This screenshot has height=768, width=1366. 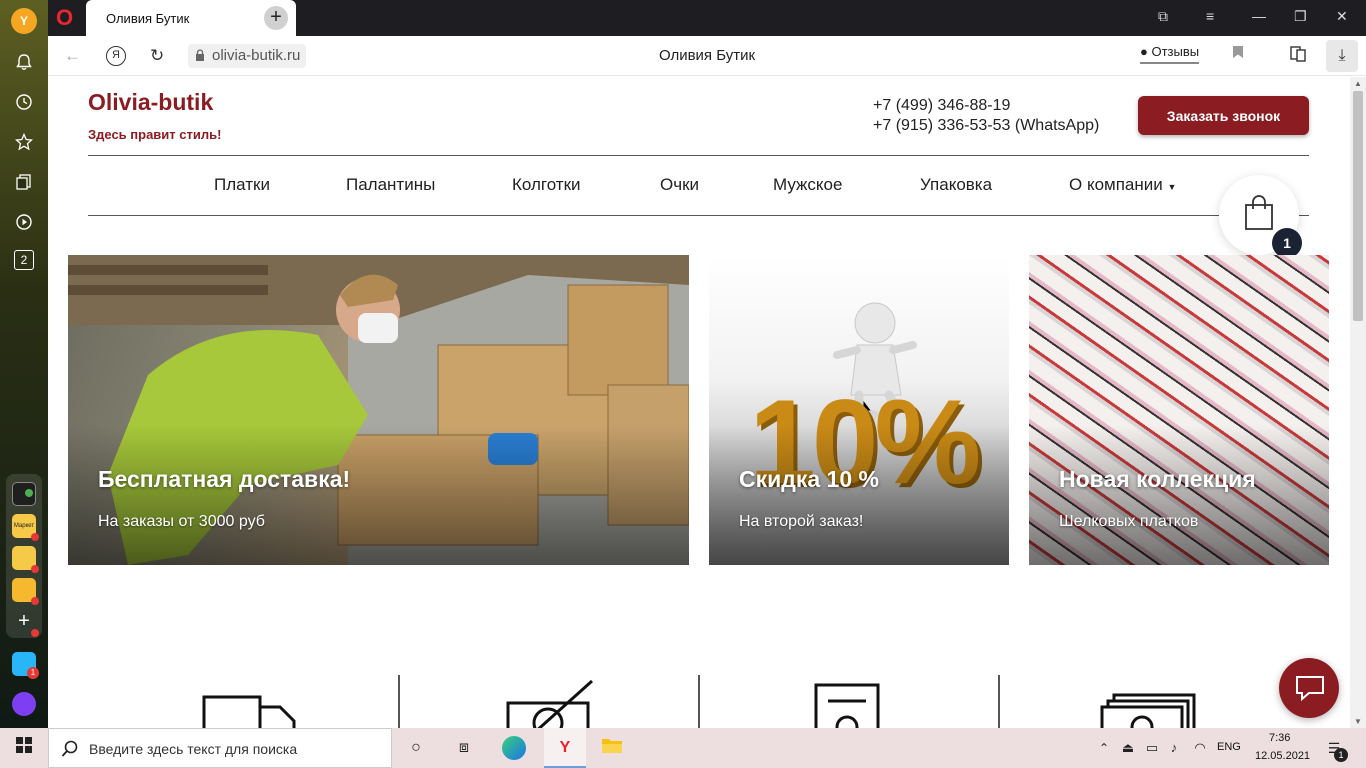 What do you see at coordinates (24, 142) in the screenshot?
I see `star-icon` at bounding box center [24, 142].